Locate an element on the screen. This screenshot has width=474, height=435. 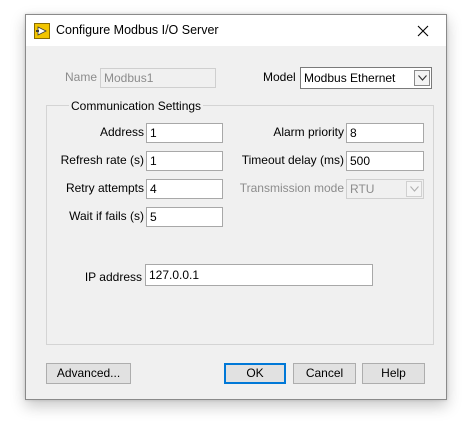
transmission-mode-label: Transmission mode is located at coordinates (291, 188).